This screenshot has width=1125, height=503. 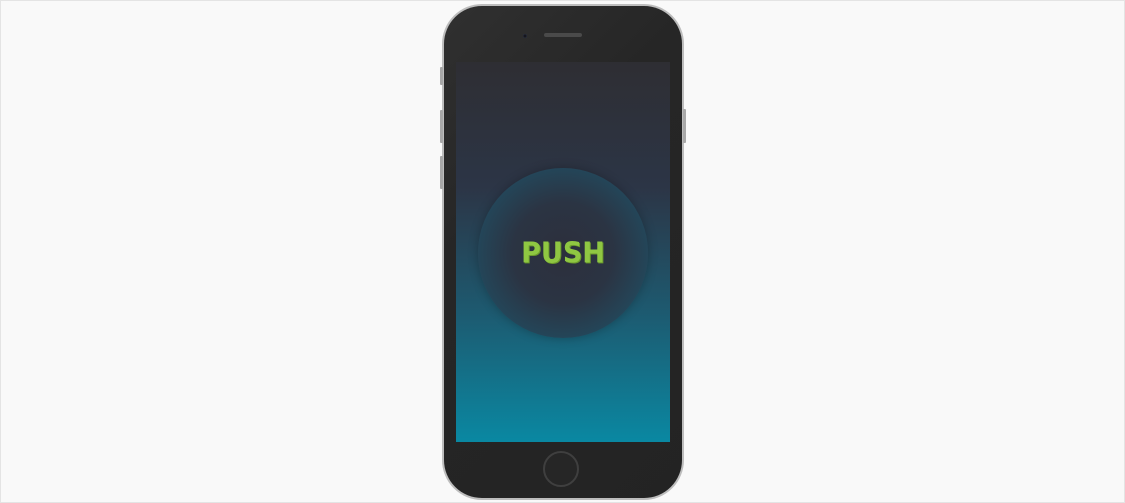 What do you see at coordinates (441, 172) in the screenshot?
I see `volume-down-button` at bounding box center [441, 172].